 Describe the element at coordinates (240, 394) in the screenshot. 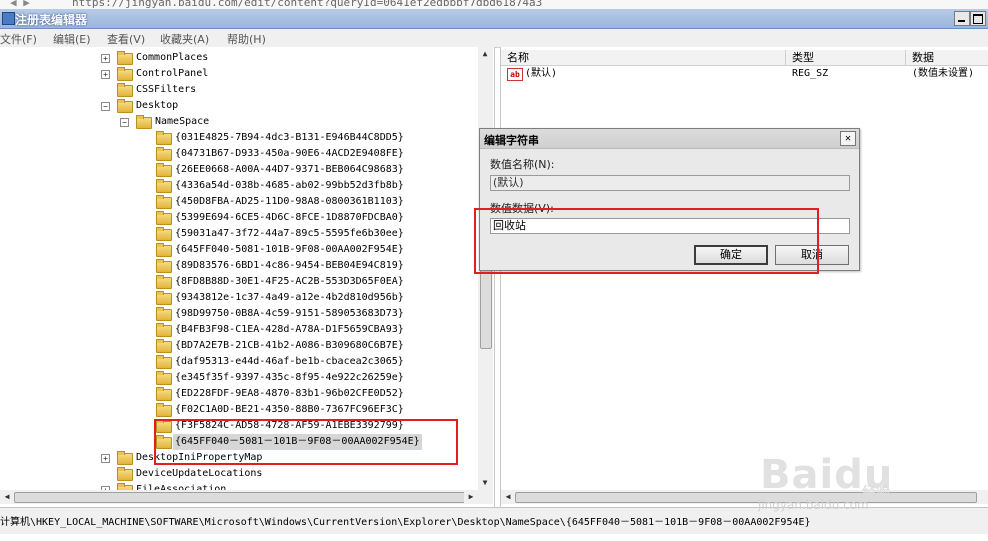

I see `tree-item-guid: {ED228FDF-9EA8-4870-83b1-96b02CFE0D52}` at that location.